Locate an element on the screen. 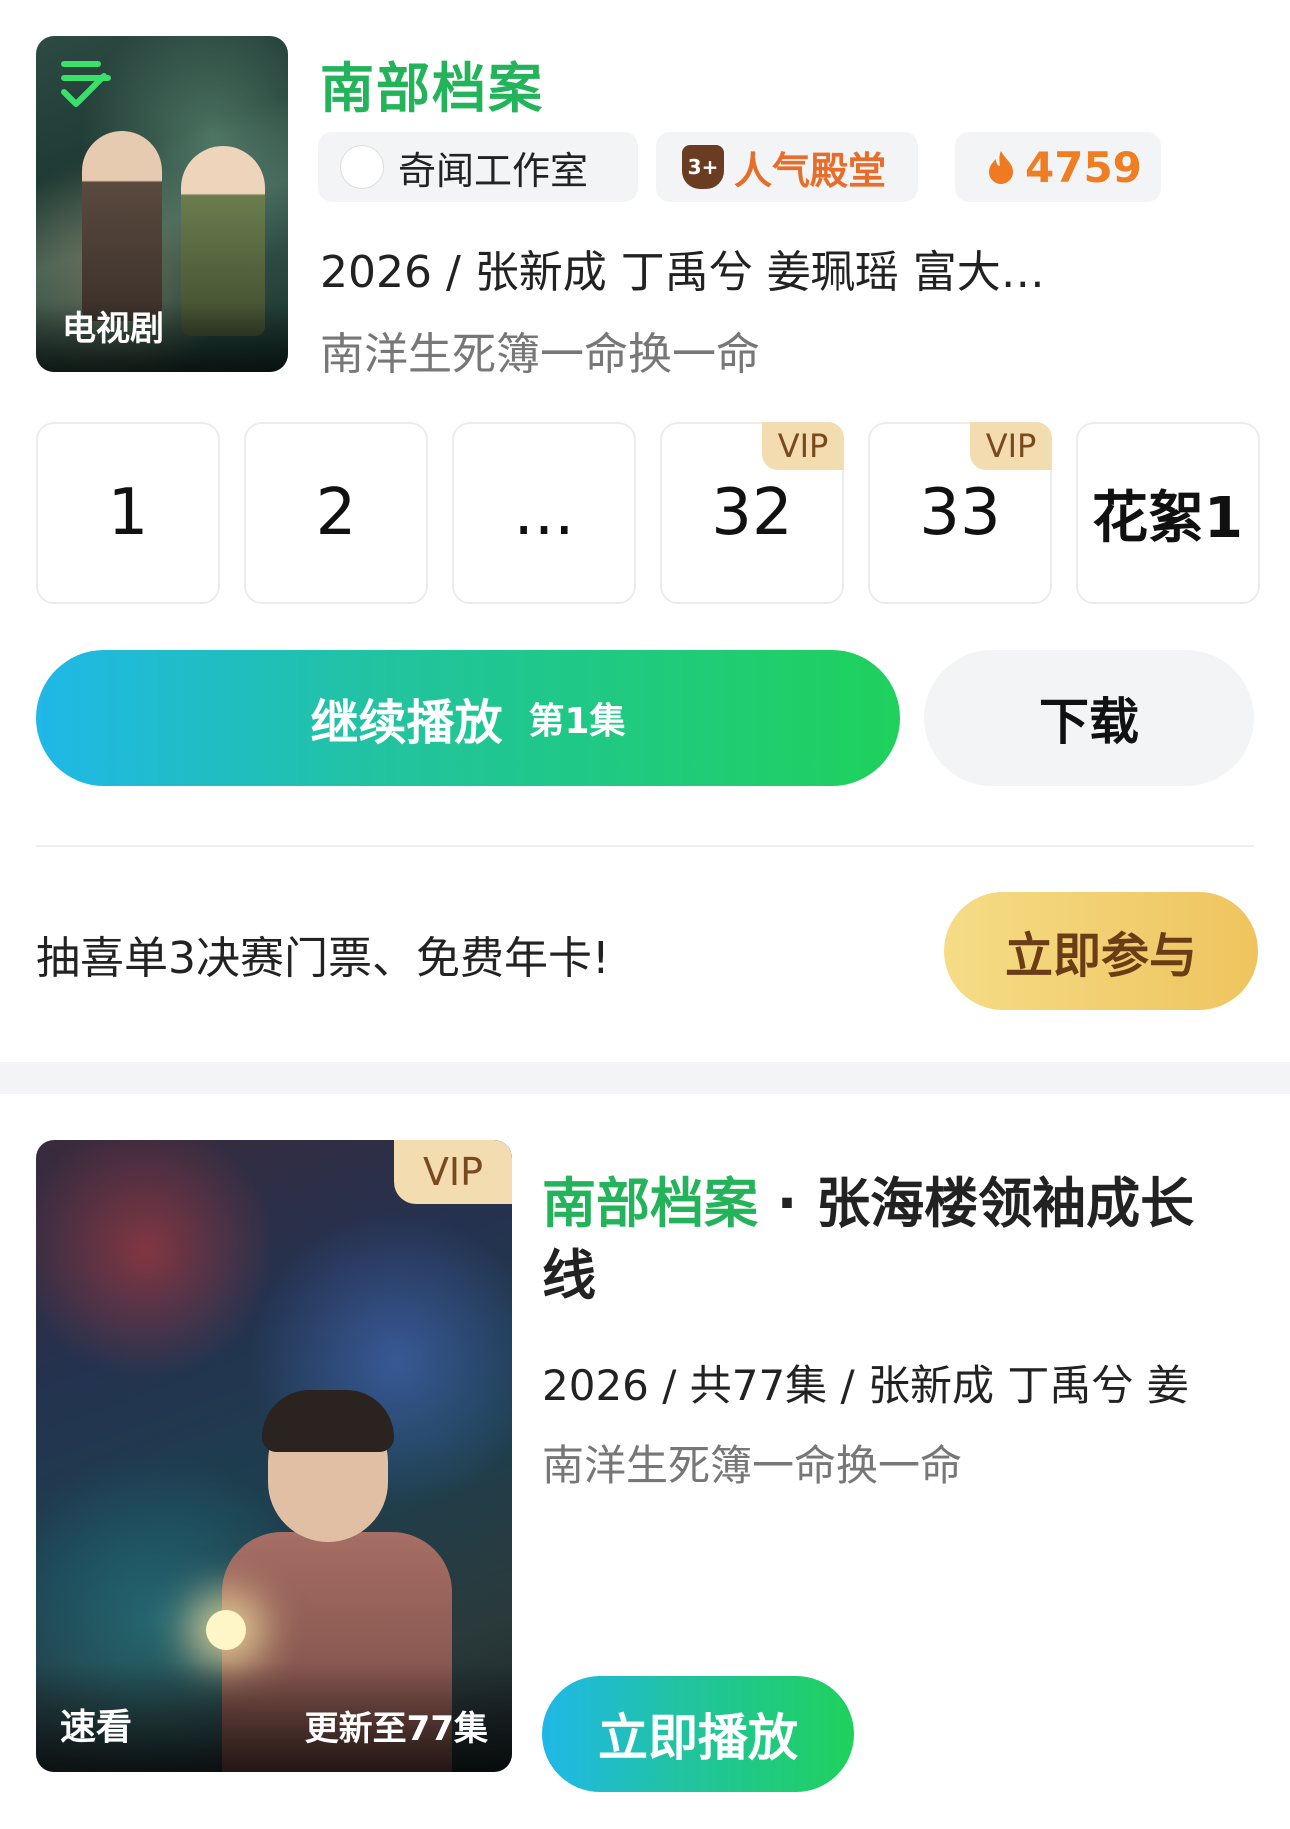 This screenshot has width=1290, height=1829. promo-text: 抽喜单3决赛门票、免费年卡! is located at coordinates (323, 958).